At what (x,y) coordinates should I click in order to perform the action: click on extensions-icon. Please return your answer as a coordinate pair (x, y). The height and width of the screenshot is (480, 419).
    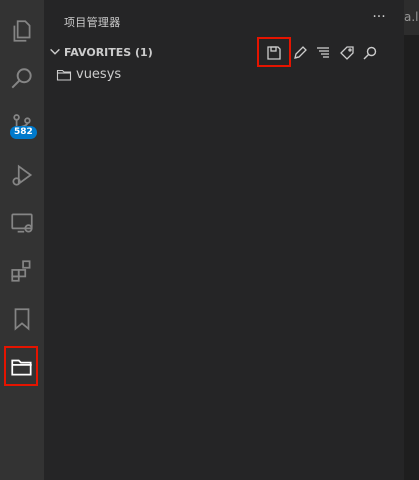
    Looking at the image, I should click on (22, 271).